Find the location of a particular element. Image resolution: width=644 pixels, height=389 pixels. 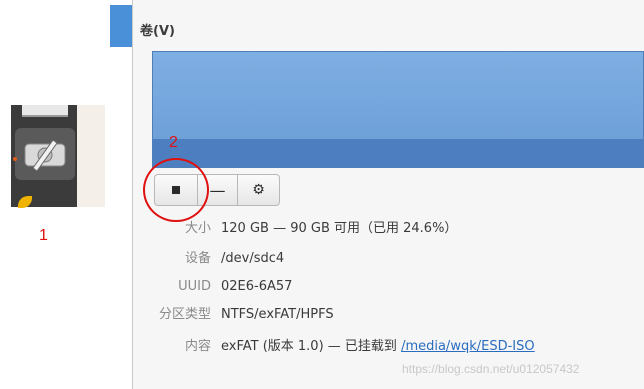

gear-icon: ⚙ is located at coordinates (258, 190).